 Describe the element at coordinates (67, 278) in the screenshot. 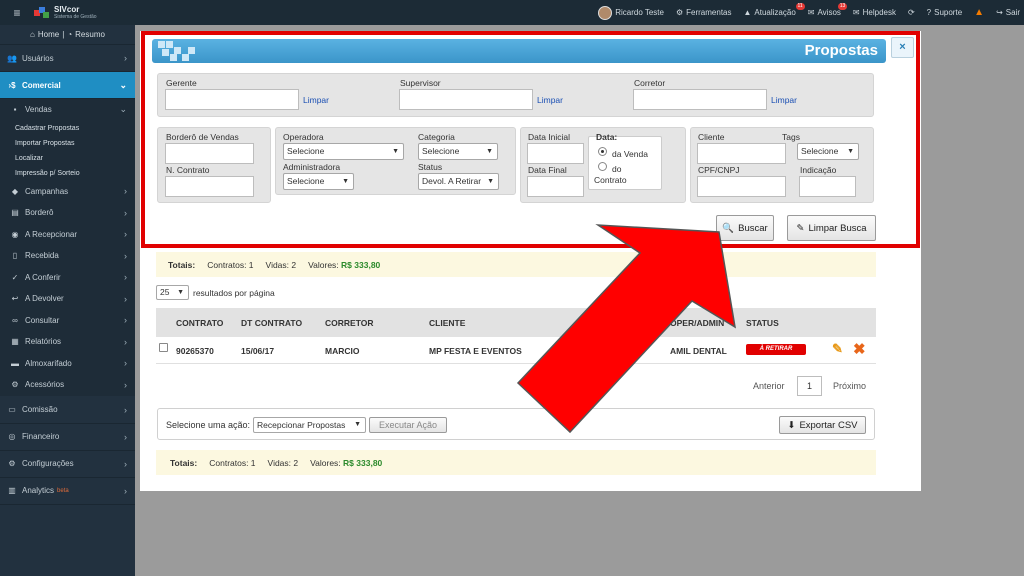

I see `sidebar-item-a-conferir: ✓ A Conferir ›` at that location.